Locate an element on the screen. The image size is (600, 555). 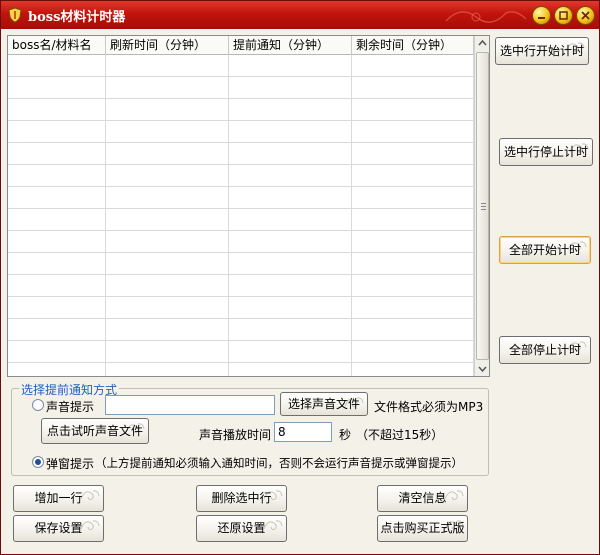
sound-radio-label: 声音提示 is located at coordinates (70, 406).